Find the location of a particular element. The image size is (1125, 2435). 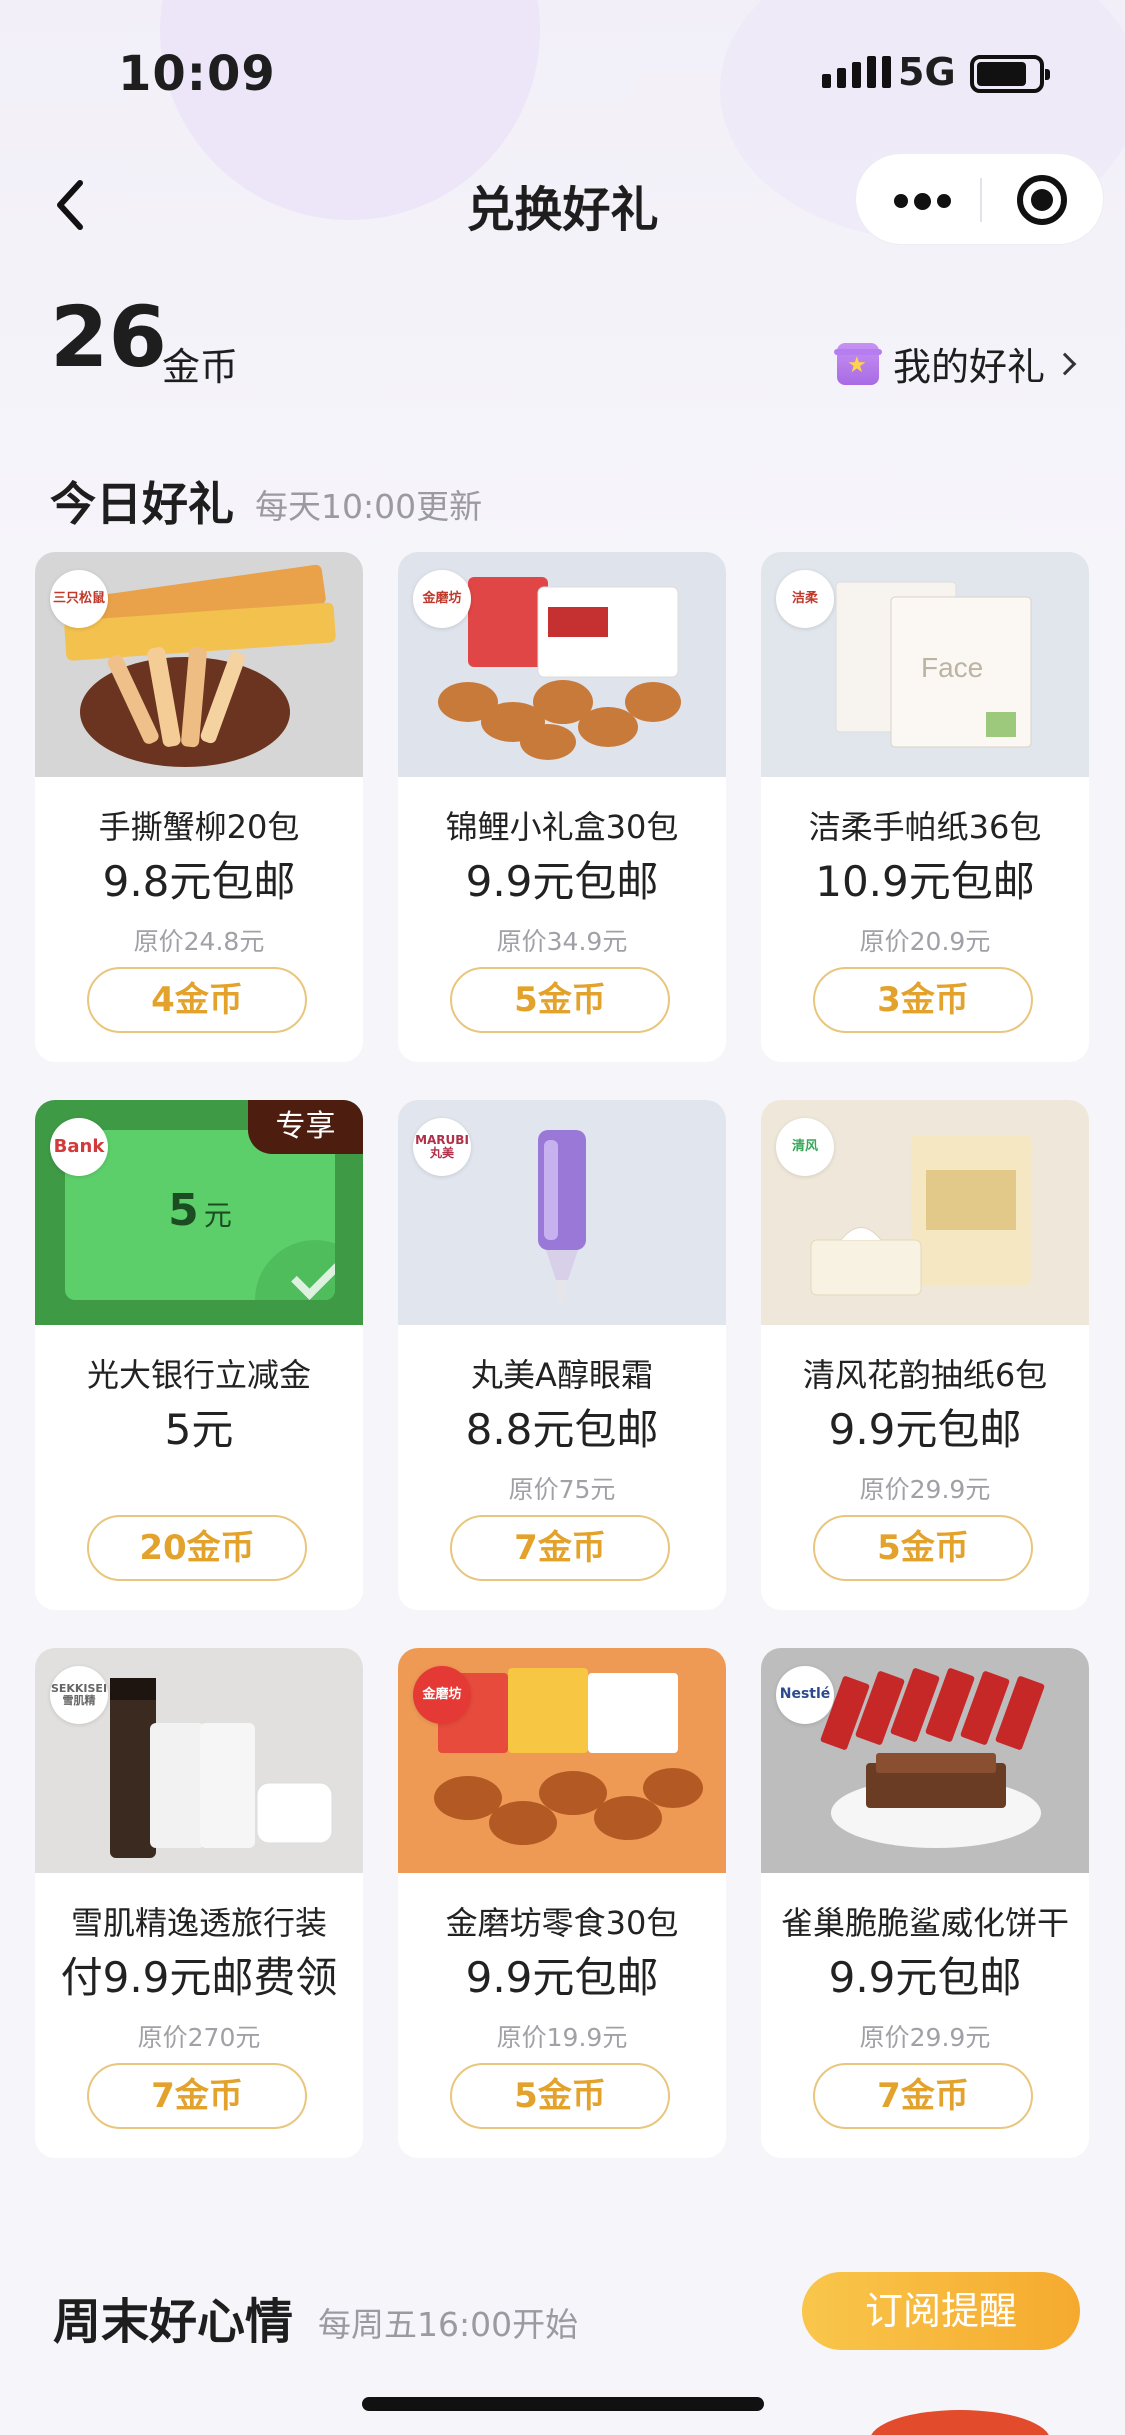

capsule-divider is located at coordinates (981, 200).